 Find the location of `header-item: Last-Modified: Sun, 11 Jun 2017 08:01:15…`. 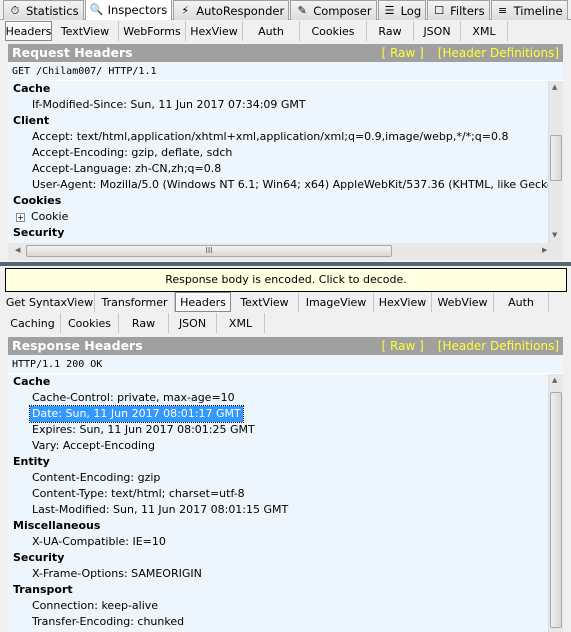

header-item: Last-Modified: Sun, 11 Jun 2017 08:01:15… is located at coordinates (278, 510).